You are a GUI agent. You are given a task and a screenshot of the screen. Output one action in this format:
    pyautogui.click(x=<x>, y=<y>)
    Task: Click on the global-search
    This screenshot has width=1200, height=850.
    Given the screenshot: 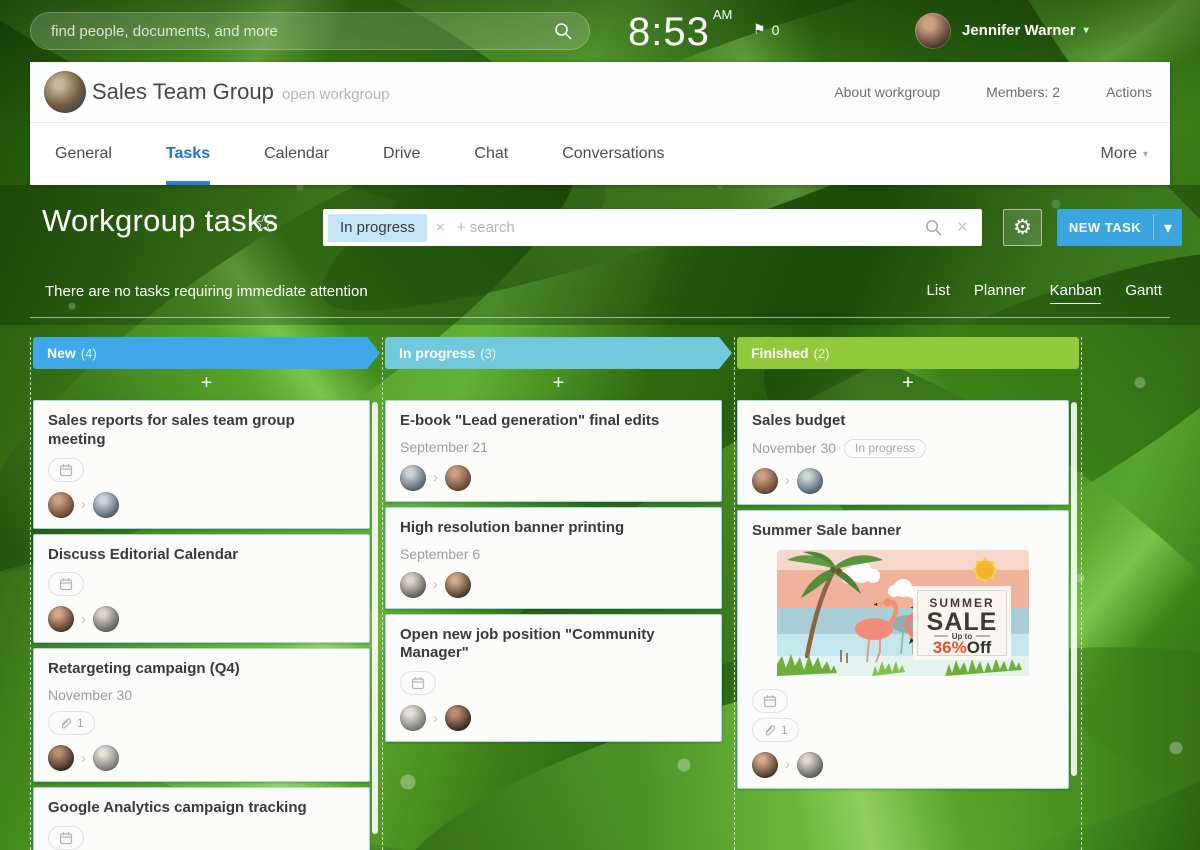 What is the action you would take?
    pyautogui.click(x=310, y=31)
    